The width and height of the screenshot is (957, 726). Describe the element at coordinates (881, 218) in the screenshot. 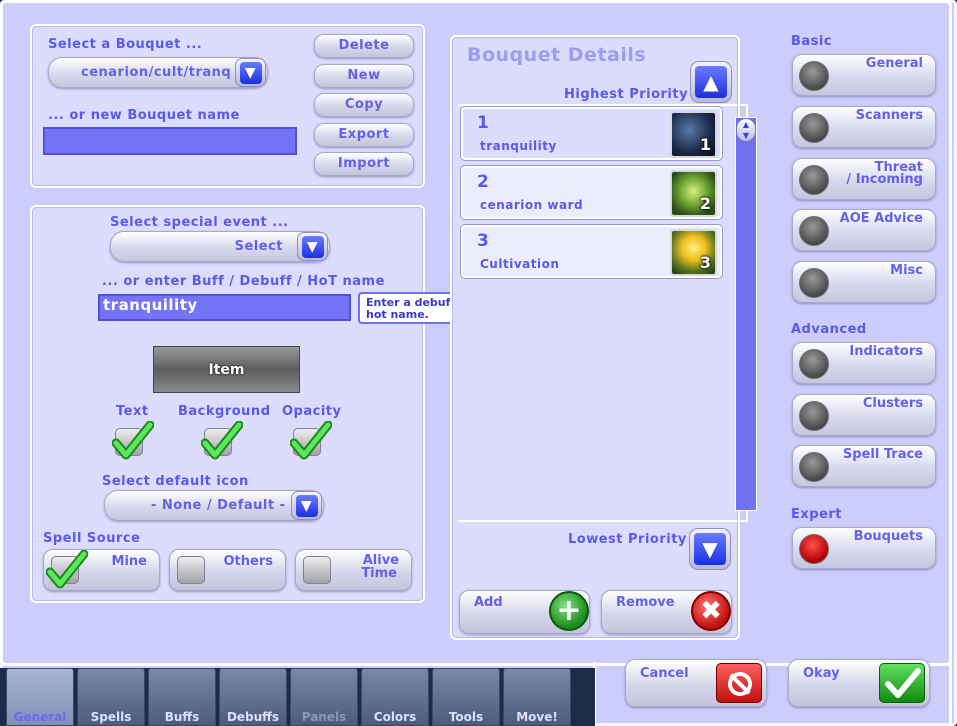

I see `nav-aoe-advice-label: AOE Advice` at that location.